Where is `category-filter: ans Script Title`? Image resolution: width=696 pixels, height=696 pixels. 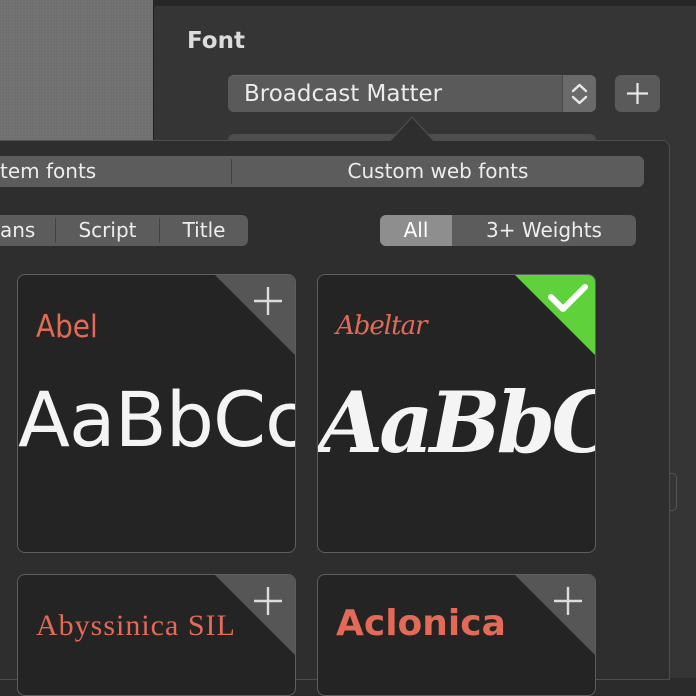 category-filter: ans Script Title is located at coordinates (124, 230).